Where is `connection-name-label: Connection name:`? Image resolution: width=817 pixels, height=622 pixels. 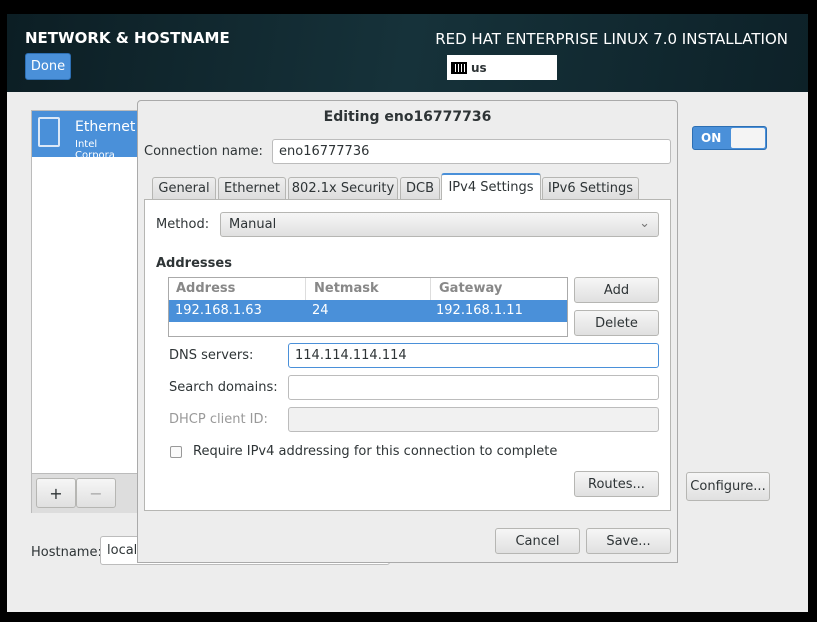
connection-name-label: Connection name: is located at coordinates (203, 151).